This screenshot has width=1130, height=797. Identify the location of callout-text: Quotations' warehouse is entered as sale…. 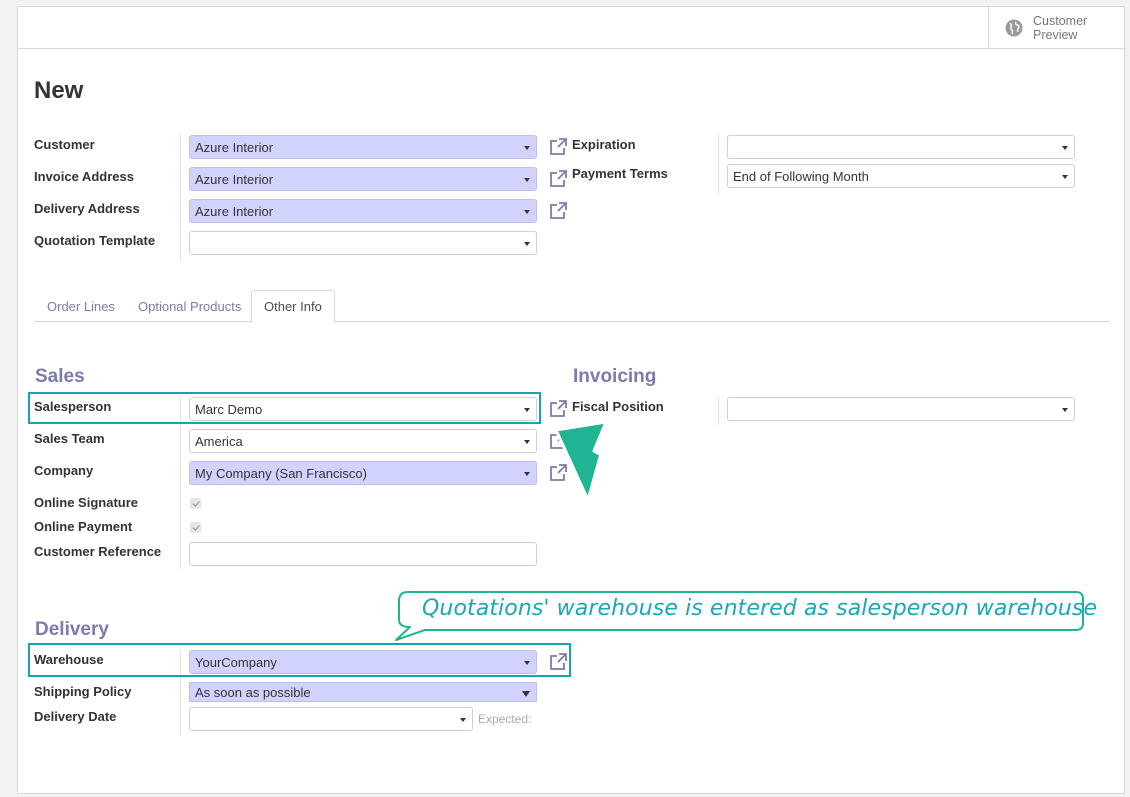
(760, 608).